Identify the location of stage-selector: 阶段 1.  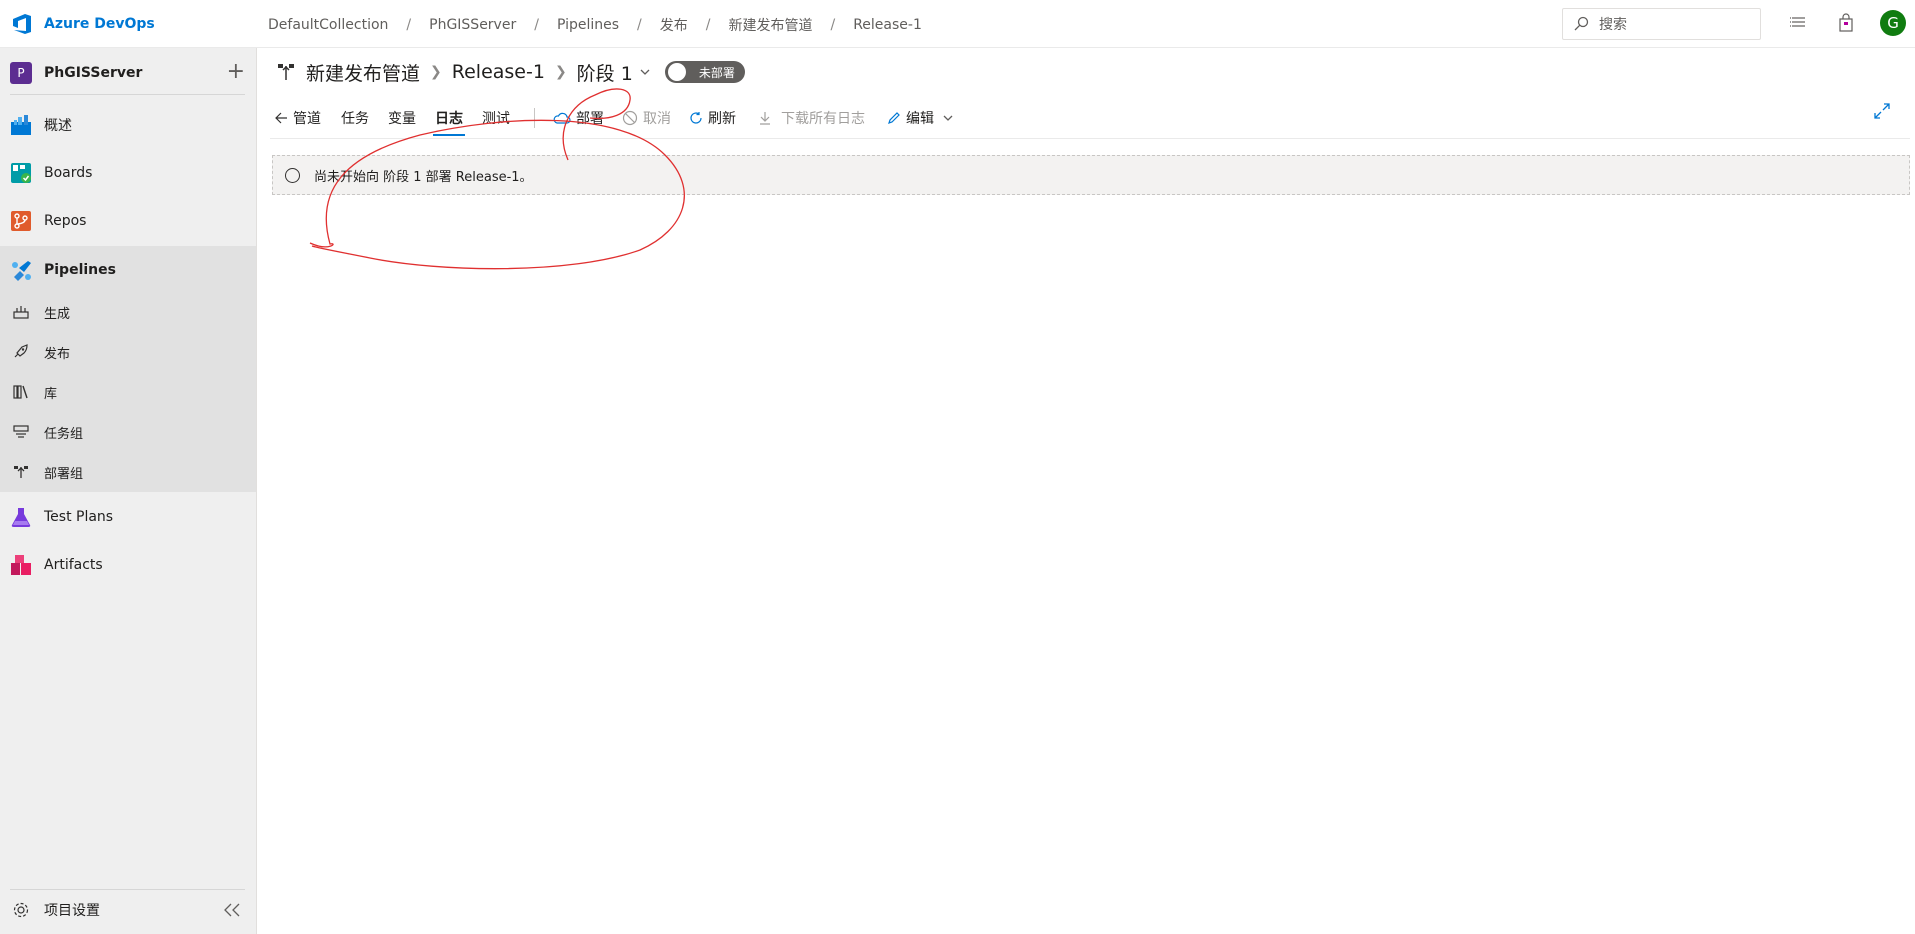
(605, 72).